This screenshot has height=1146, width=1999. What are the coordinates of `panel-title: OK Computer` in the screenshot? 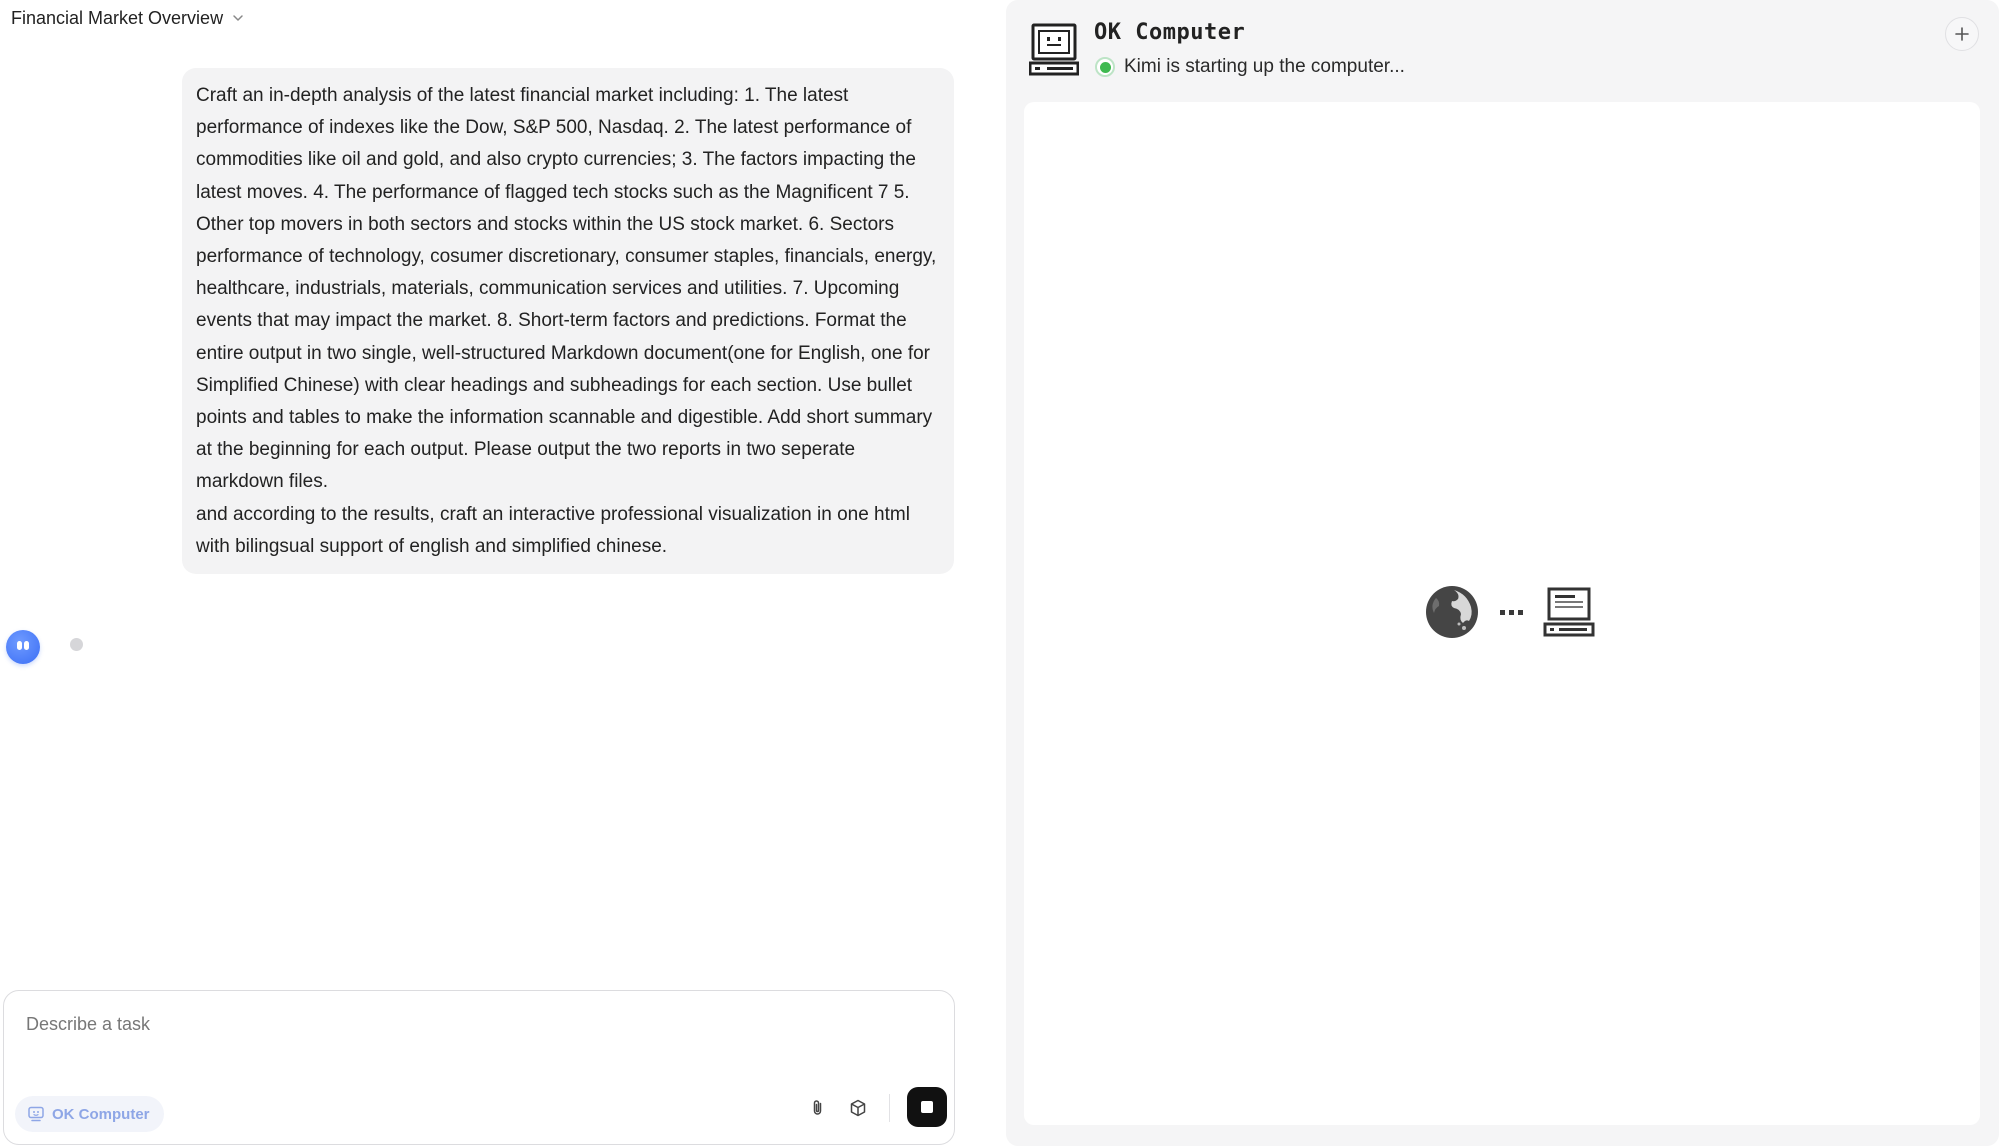 It's located at (1170, 32).